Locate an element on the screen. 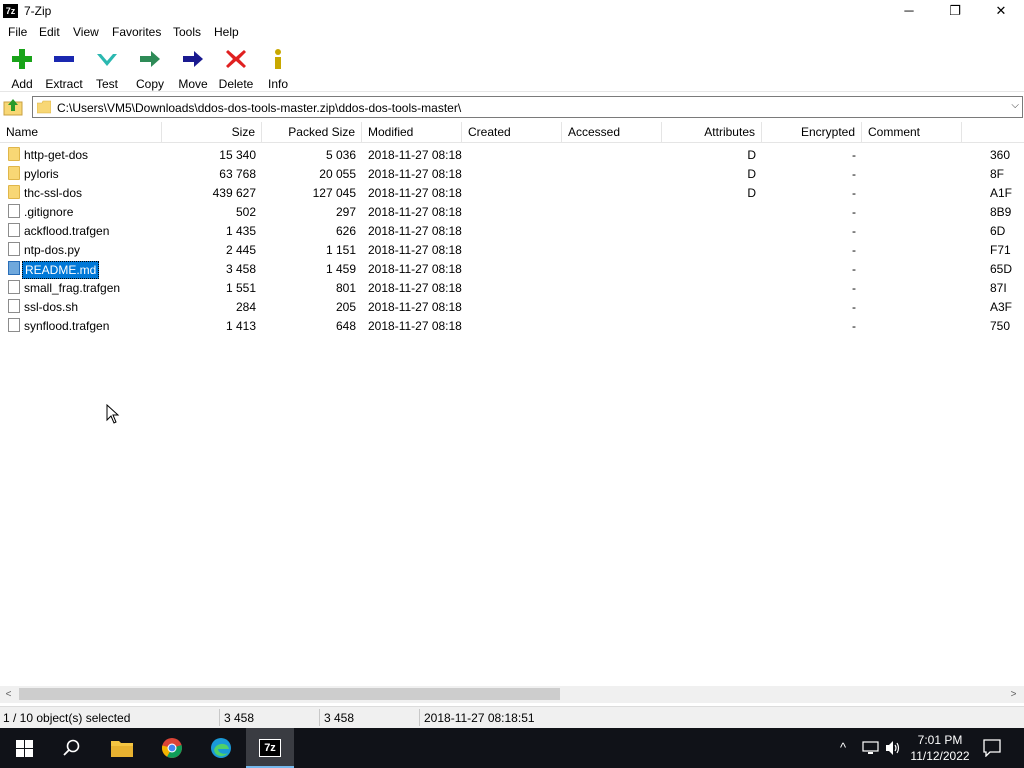  column-packed-size: Packed Size is located at coordinates (312, 132).